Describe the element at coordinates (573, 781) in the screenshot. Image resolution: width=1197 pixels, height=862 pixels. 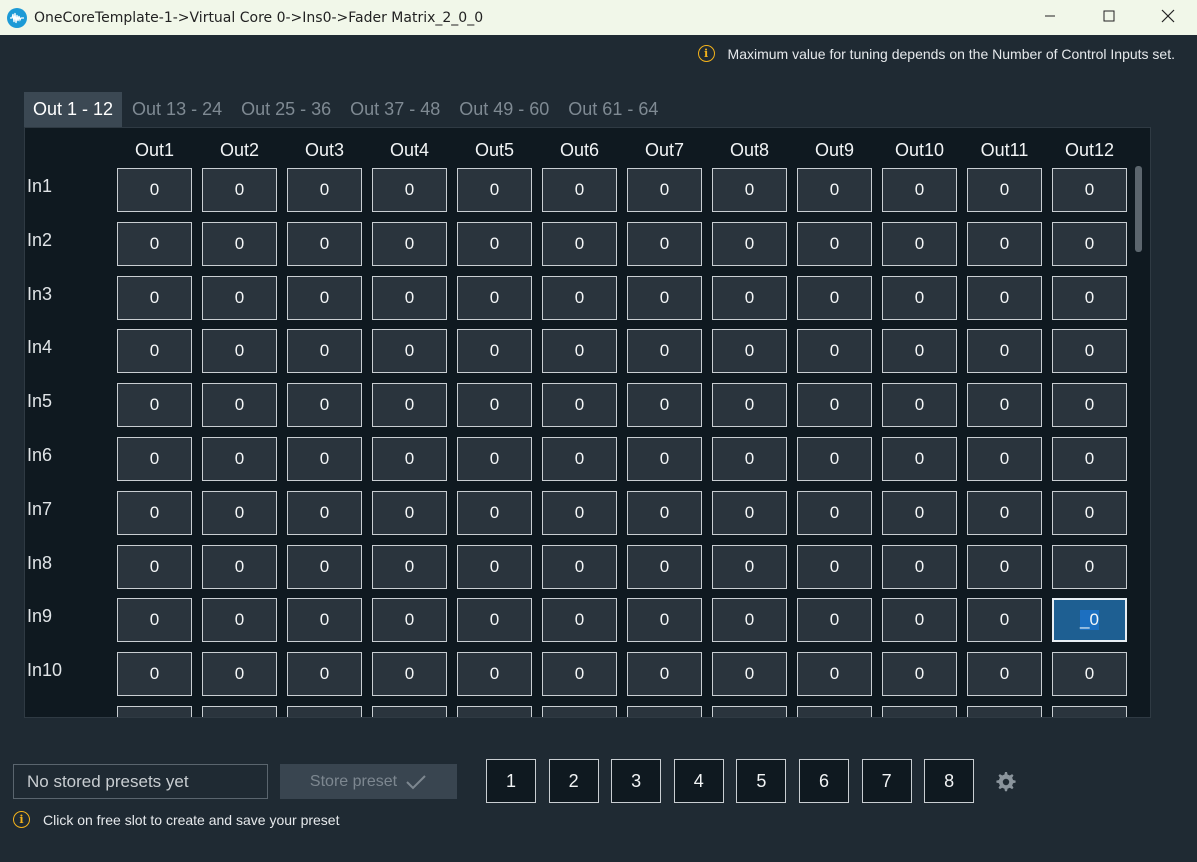
I see `preset-slot-2: 2` at that location.